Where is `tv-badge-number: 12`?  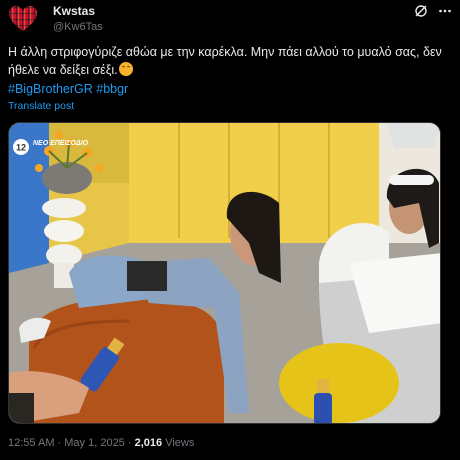 tv-badge-number: 12 is located at coordinates (21, 148).